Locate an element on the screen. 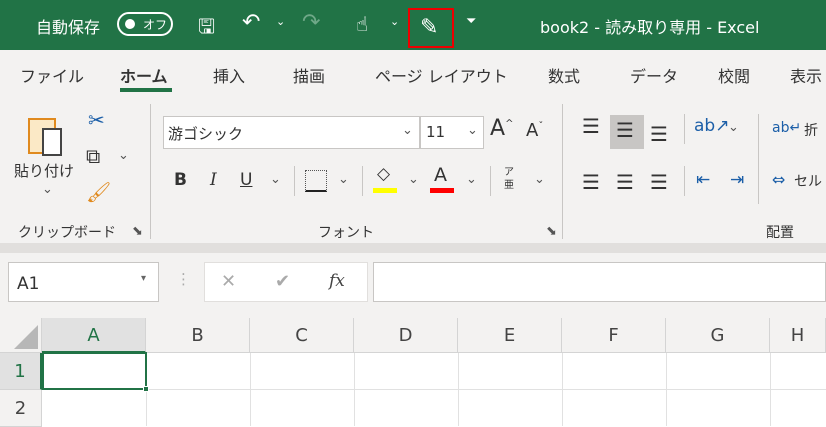 Image resolution: width=826 pixels, height=427 pixels. column-header-g: G is located at coordinates (718, 335).